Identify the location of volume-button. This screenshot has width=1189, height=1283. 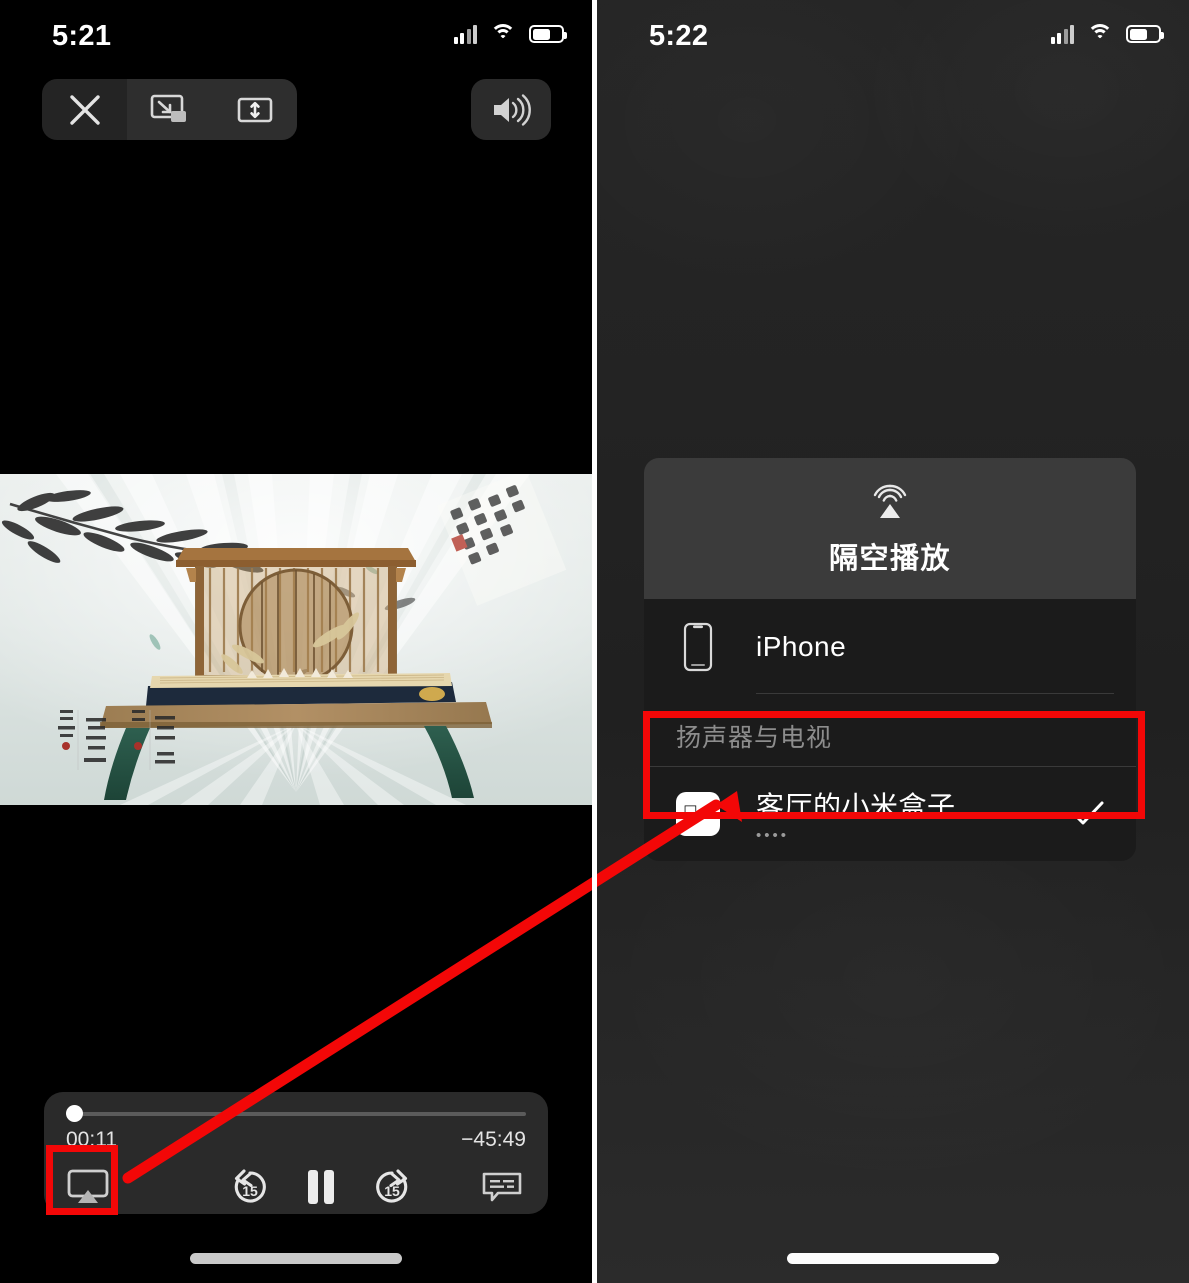
(511, 109).